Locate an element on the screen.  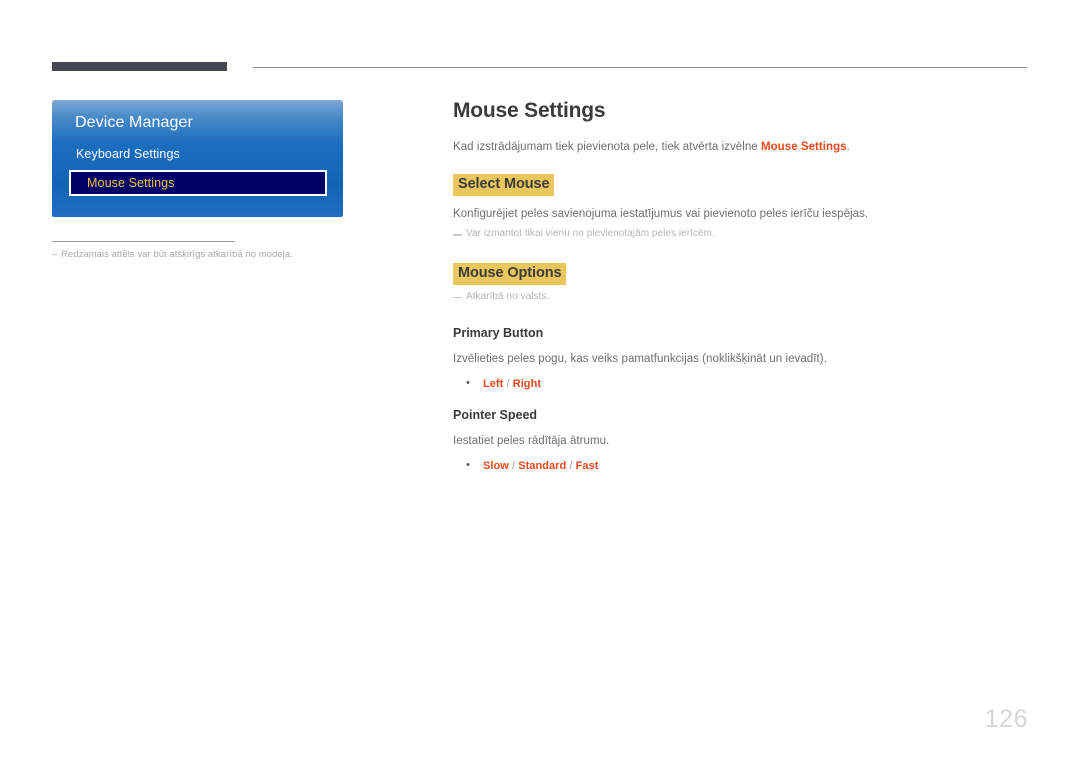
header-rule is located at coordinates (539, 68).